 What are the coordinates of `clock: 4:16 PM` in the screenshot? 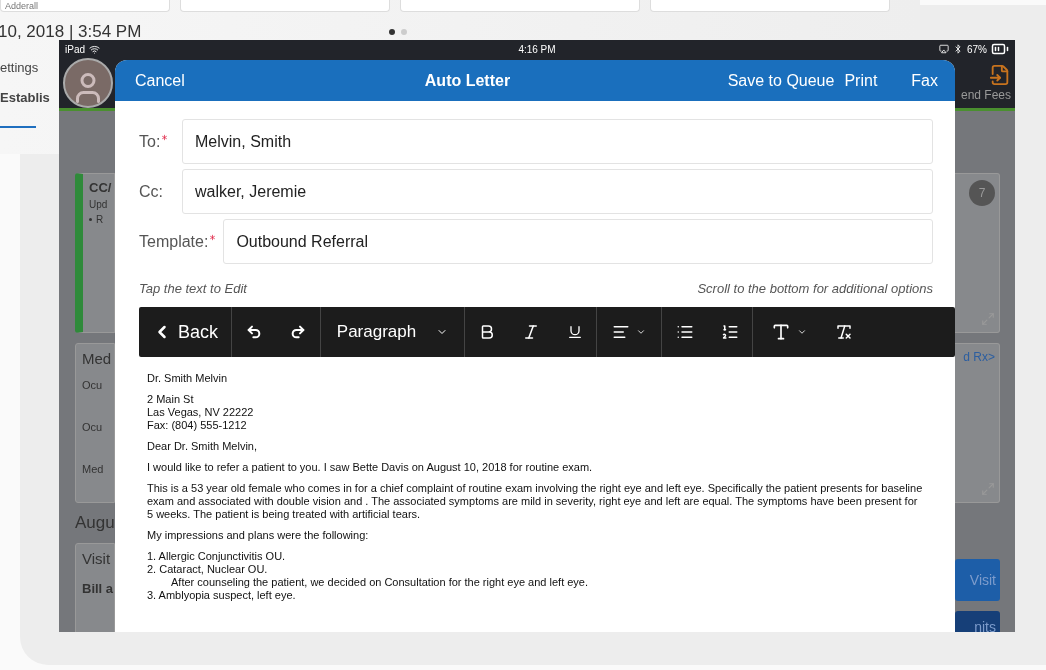 It's located at (537, 49).